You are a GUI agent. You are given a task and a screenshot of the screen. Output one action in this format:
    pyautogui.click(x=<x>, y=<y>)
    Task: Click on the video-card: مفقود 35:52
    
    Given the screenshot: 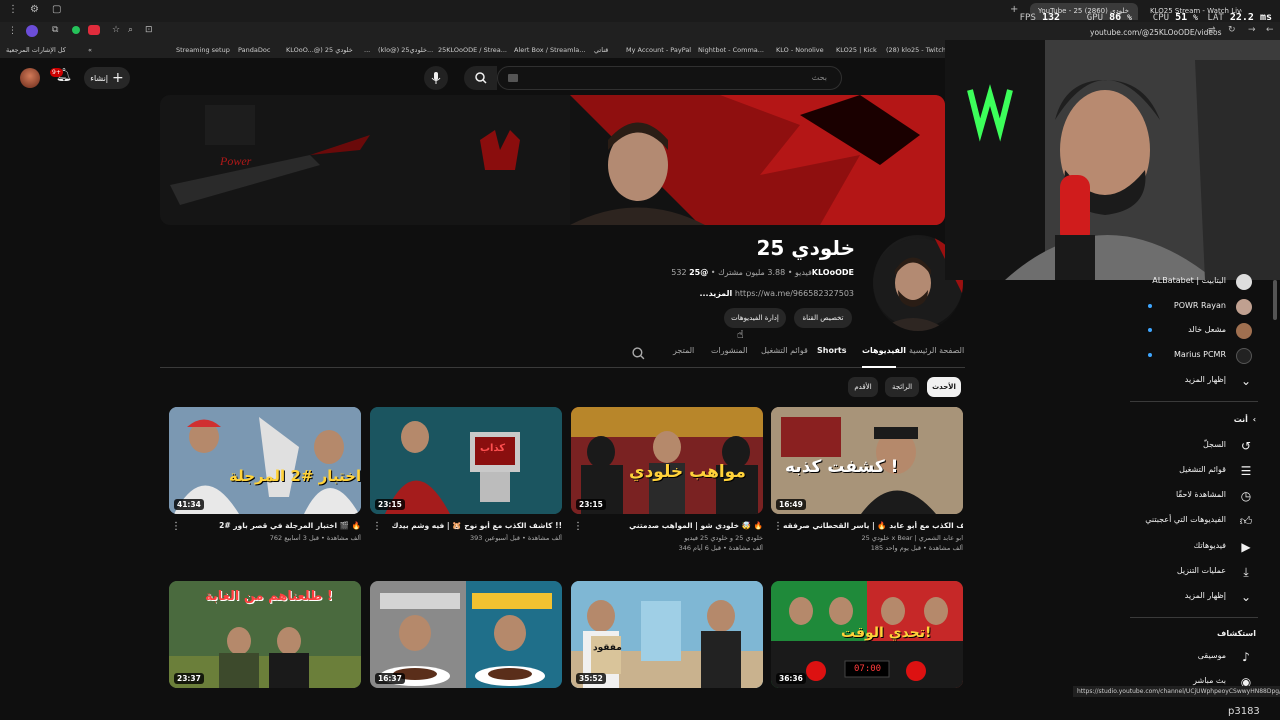 What is the action you would take?
    pyautogui.click(x=667, y=634)
    